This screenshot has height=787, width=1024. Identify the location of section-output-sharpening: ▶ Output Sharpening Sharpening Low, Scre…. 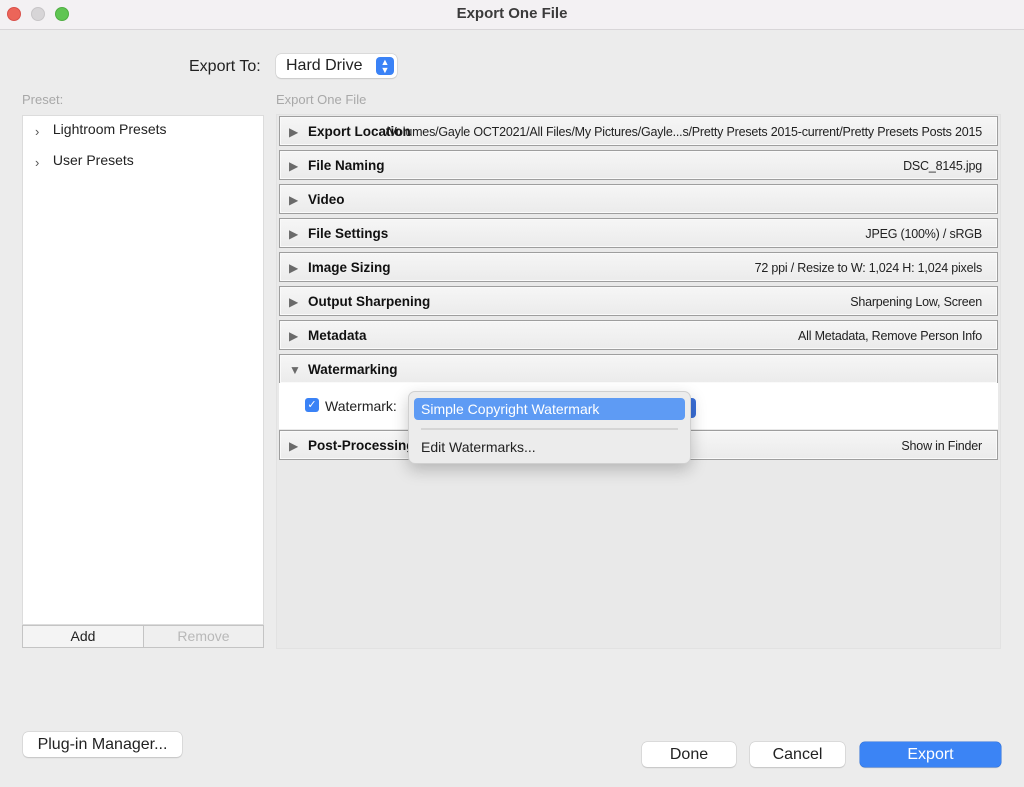
(638, 301).